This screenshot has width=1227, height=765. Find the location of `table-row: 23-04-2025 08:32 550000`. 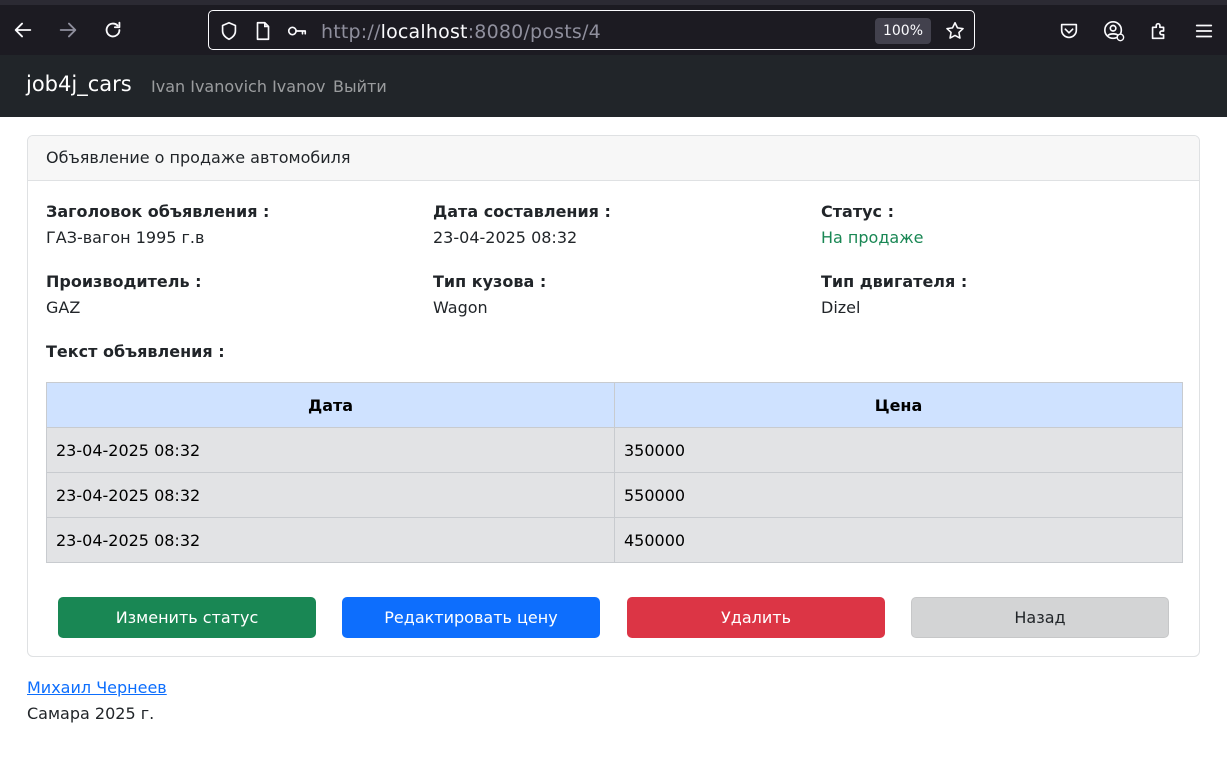

table-row: 23-04-2025 08:32 550000 is located at coordinates (614, 495).